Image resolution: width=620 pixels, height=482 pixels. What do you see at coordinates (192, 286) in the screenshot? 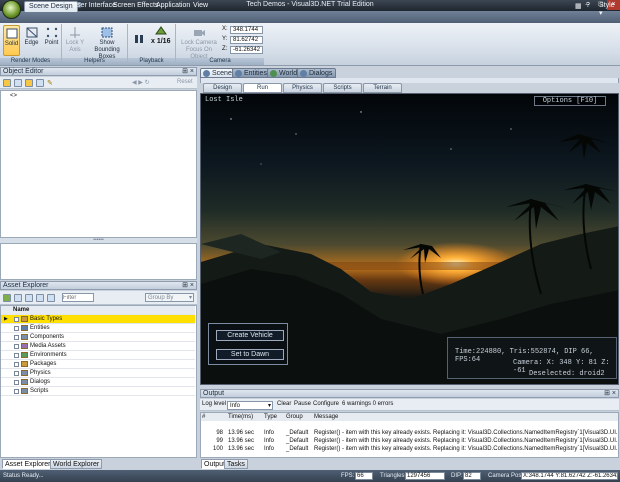
I see `asset-close-icon: ×` at bounding box center [192, 286].